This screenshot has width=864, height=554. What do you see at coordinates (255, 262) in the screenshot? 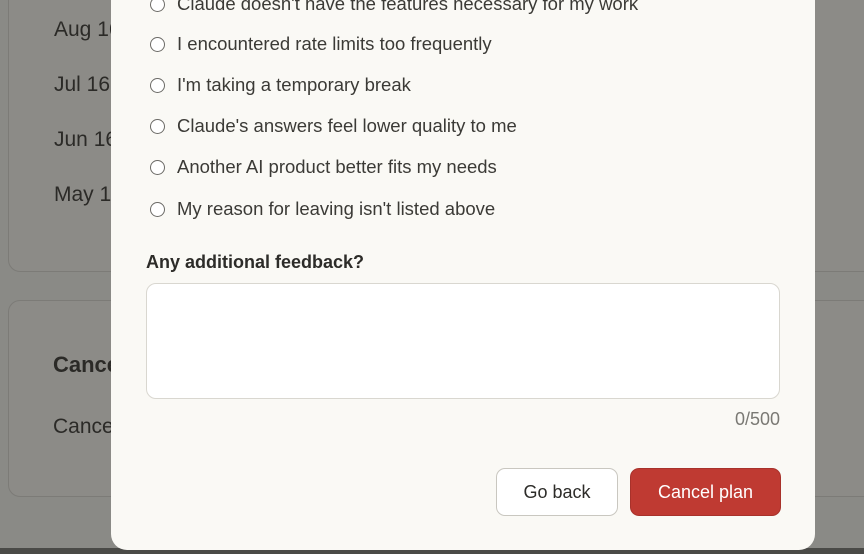
I see `feedback-label: Any additional feedback?` at bounding box center [255, 262].